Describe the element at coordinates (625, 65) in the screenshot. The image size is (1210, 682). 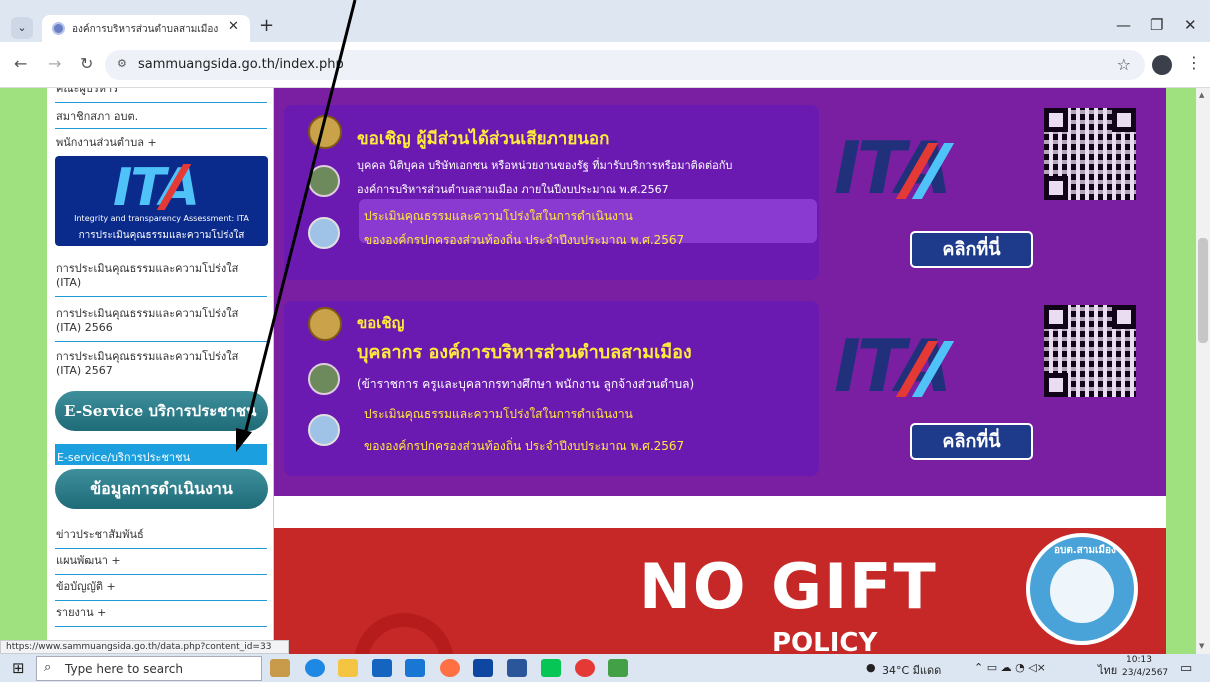
I see `url-field: ⚙ sammuangsida.go.th/index.php ☆` at that location.